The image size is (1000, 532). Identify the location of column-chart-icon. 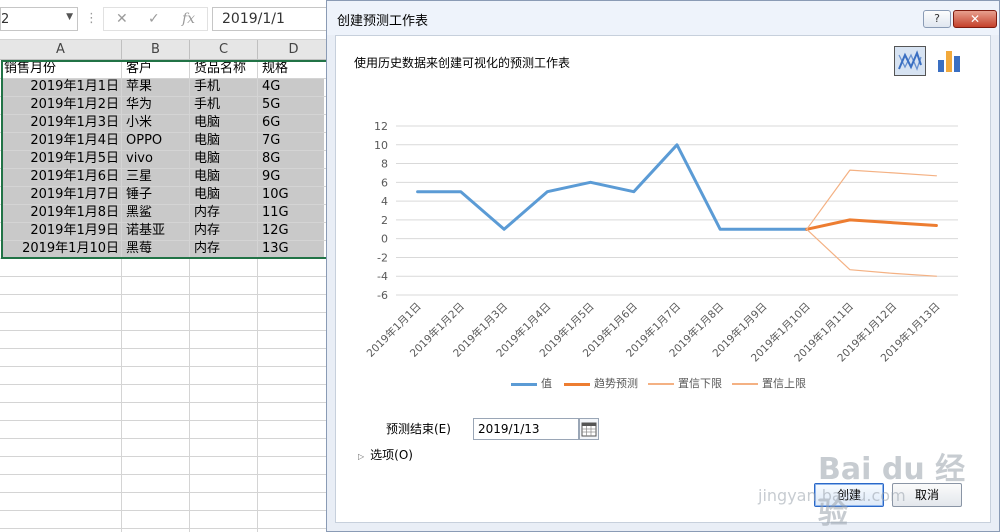
(949, 61).